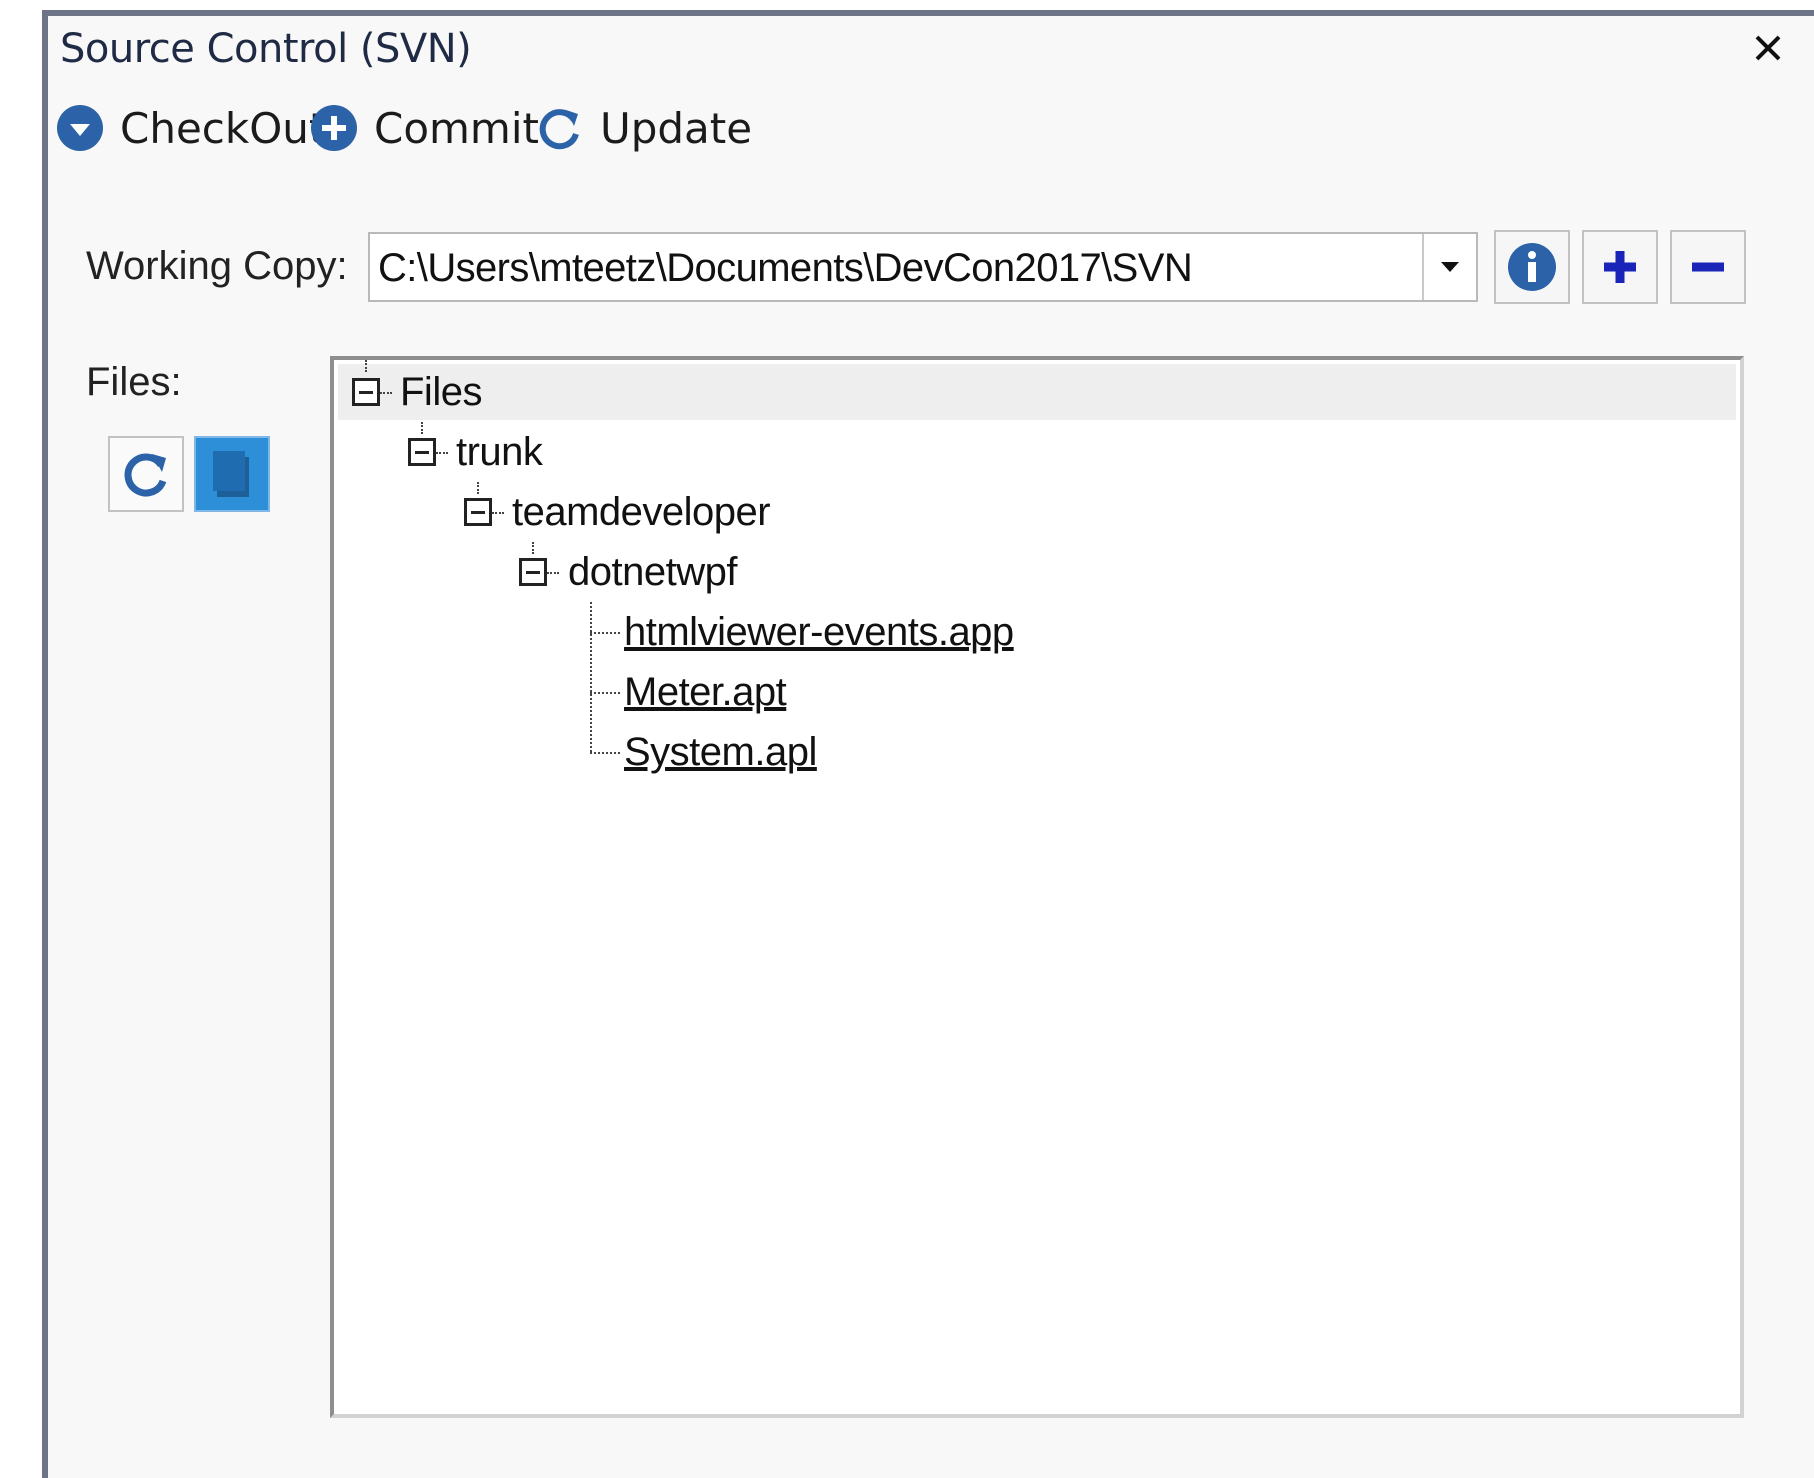 The height and width of the screenshot is (1478, 1814). What do you see at coordinates (720, 752) in the screenshot?
I see `tree-file-item: System.apl` at bounding box center [720, 752].